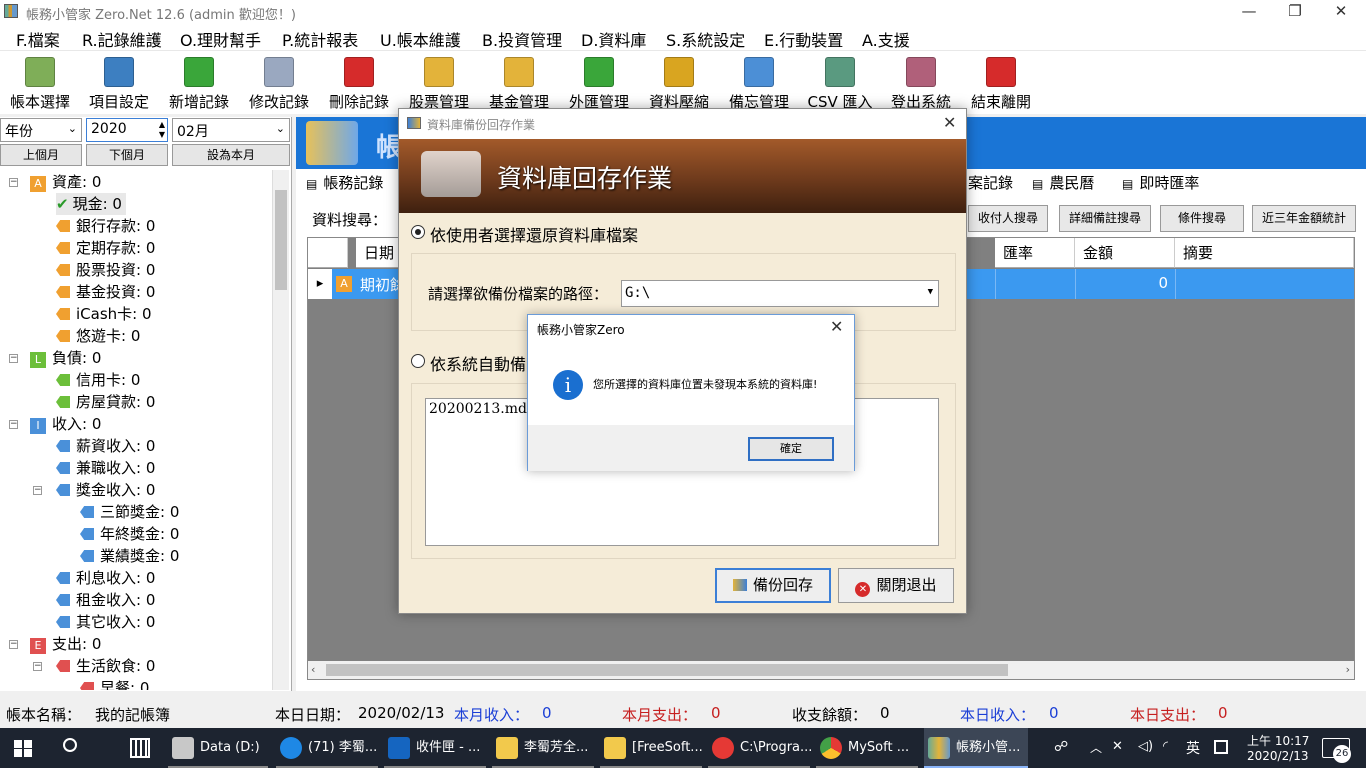  What do you see at coordinates (418, 232) in the screenshot?
I see `radio-user-select` at bounding box center [418, 232].